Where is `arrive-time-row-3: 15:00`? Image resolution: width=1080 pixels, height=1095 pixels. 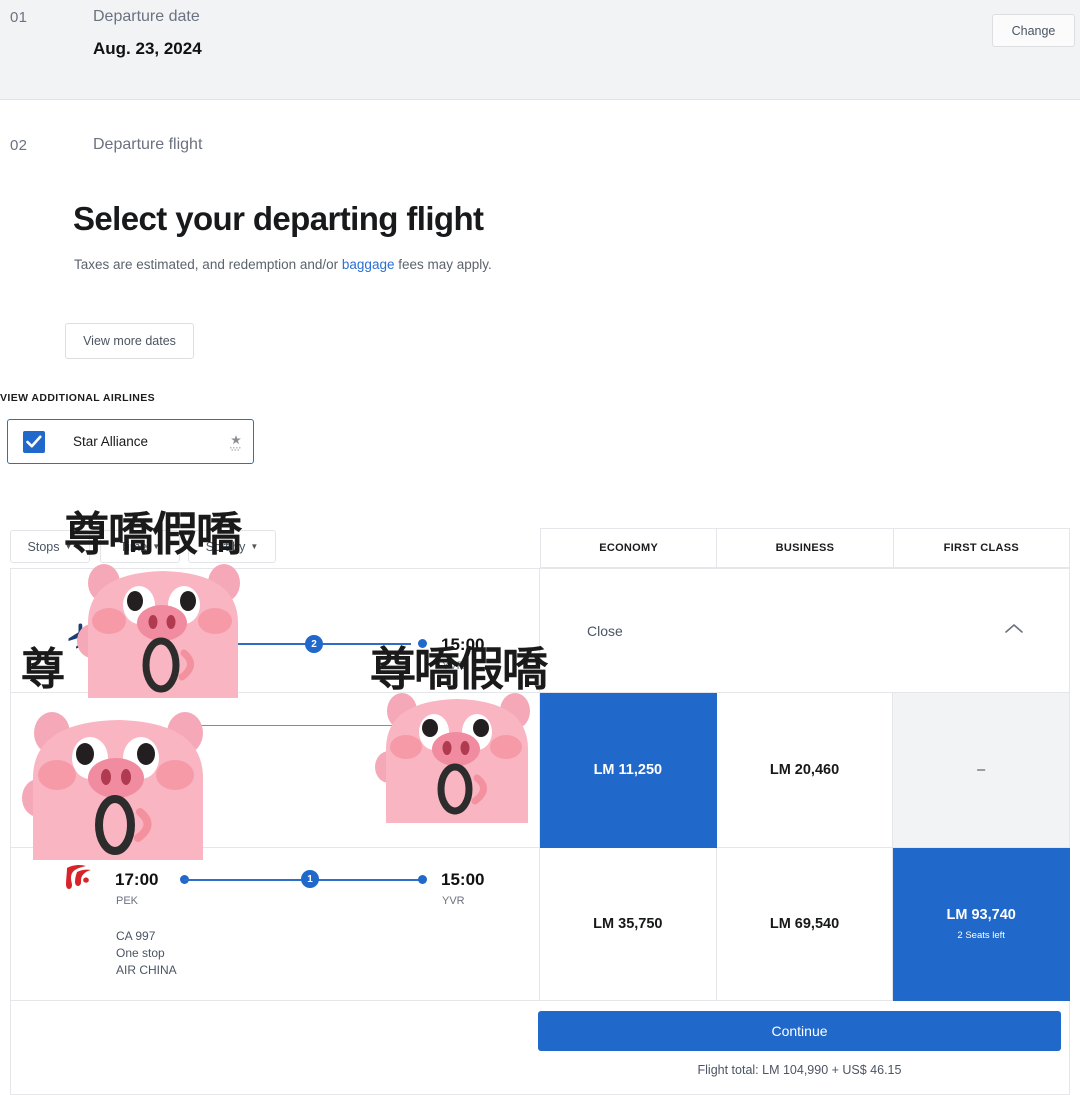
arrive-time-row-3: 15:00 is located at coordinates (463, 879).